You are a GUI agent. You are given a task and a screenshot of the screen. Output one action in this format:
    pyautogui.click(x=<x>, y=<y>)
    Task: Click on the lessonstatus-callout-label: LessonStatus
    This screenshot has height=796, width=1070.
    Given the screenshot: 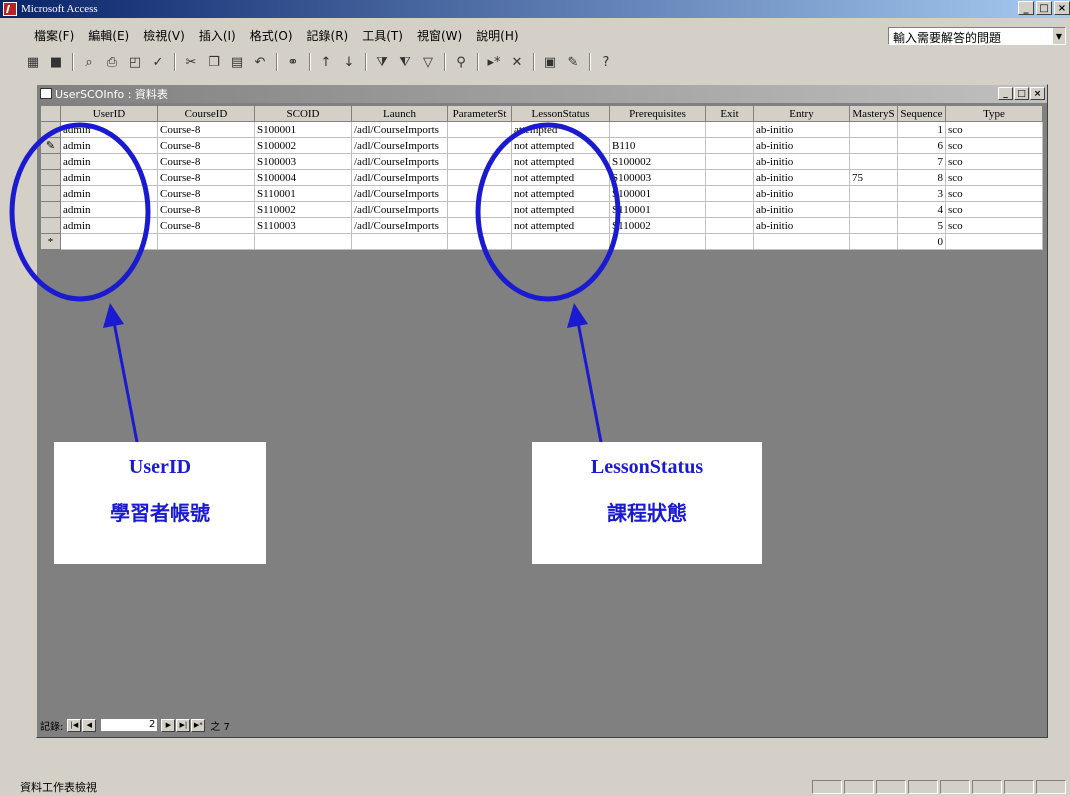 What is the action you would take?
    pyautogui.click(x=647, y=467)
    